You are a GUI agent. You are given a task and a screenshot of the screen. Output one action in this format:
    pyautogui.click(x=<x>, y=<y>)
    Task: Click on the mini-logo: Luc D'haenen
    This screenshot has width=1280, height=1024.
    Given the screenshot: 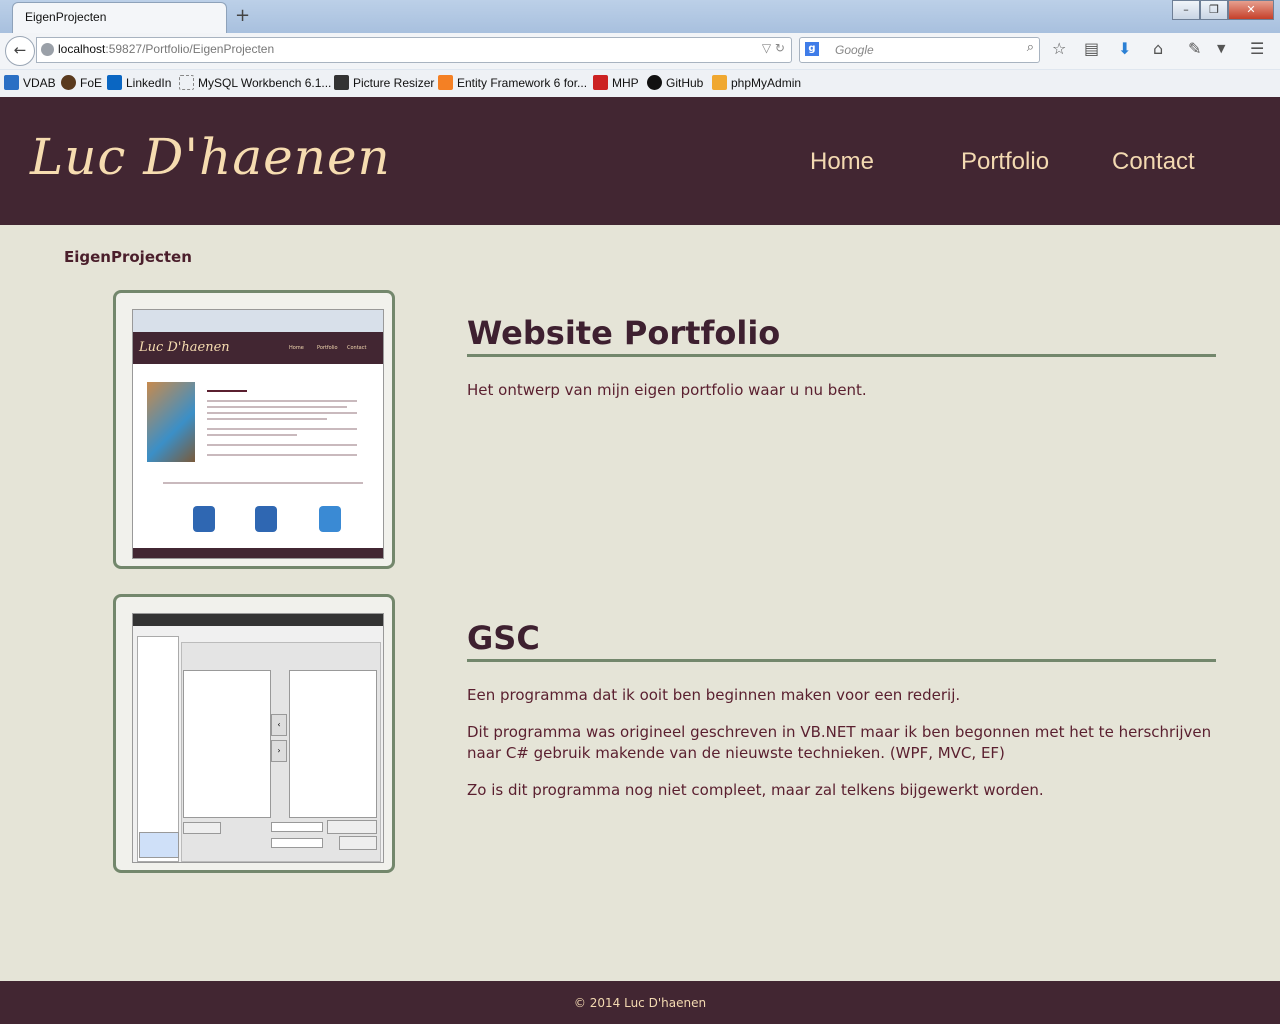 What is the action you would take?
    pyautogui.click(x=184, y=347)
    